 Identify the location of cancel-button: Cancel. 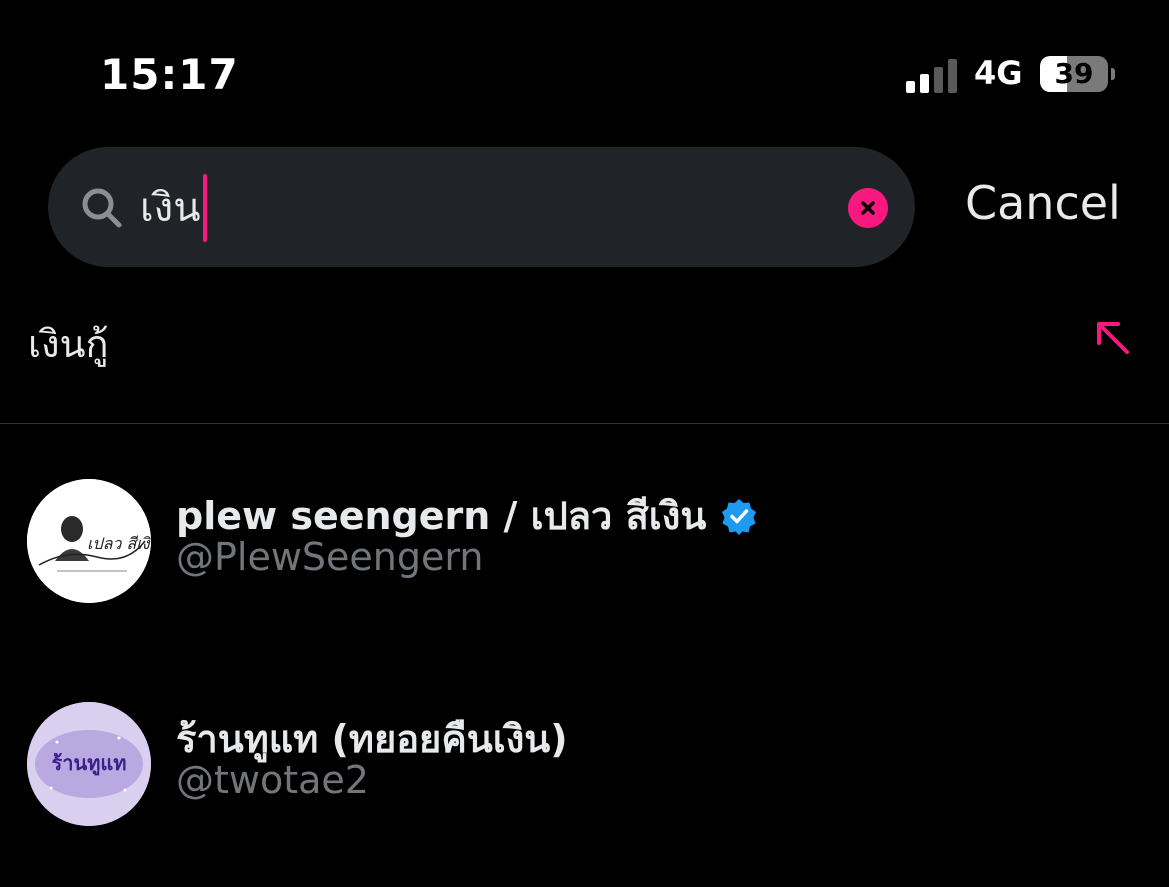
(1043, 203).